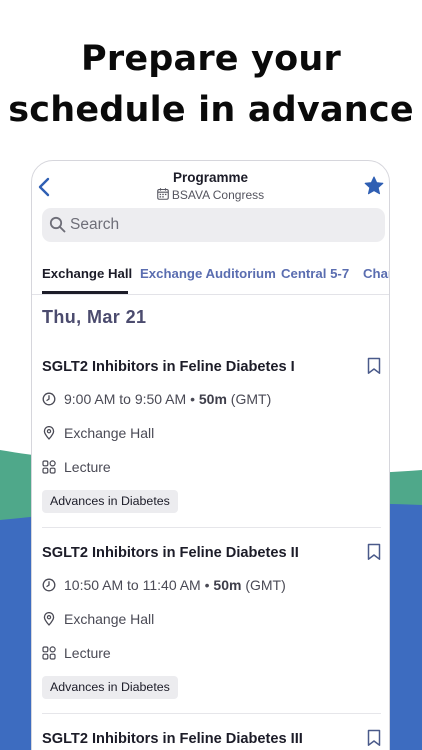 The height and width of the screenshot is (750, 422). What do you see at coordinates (211, 85) in the screenshot?
I see `promo-headline: Prepare your schedule in advance` at bounding box center [211, 85].